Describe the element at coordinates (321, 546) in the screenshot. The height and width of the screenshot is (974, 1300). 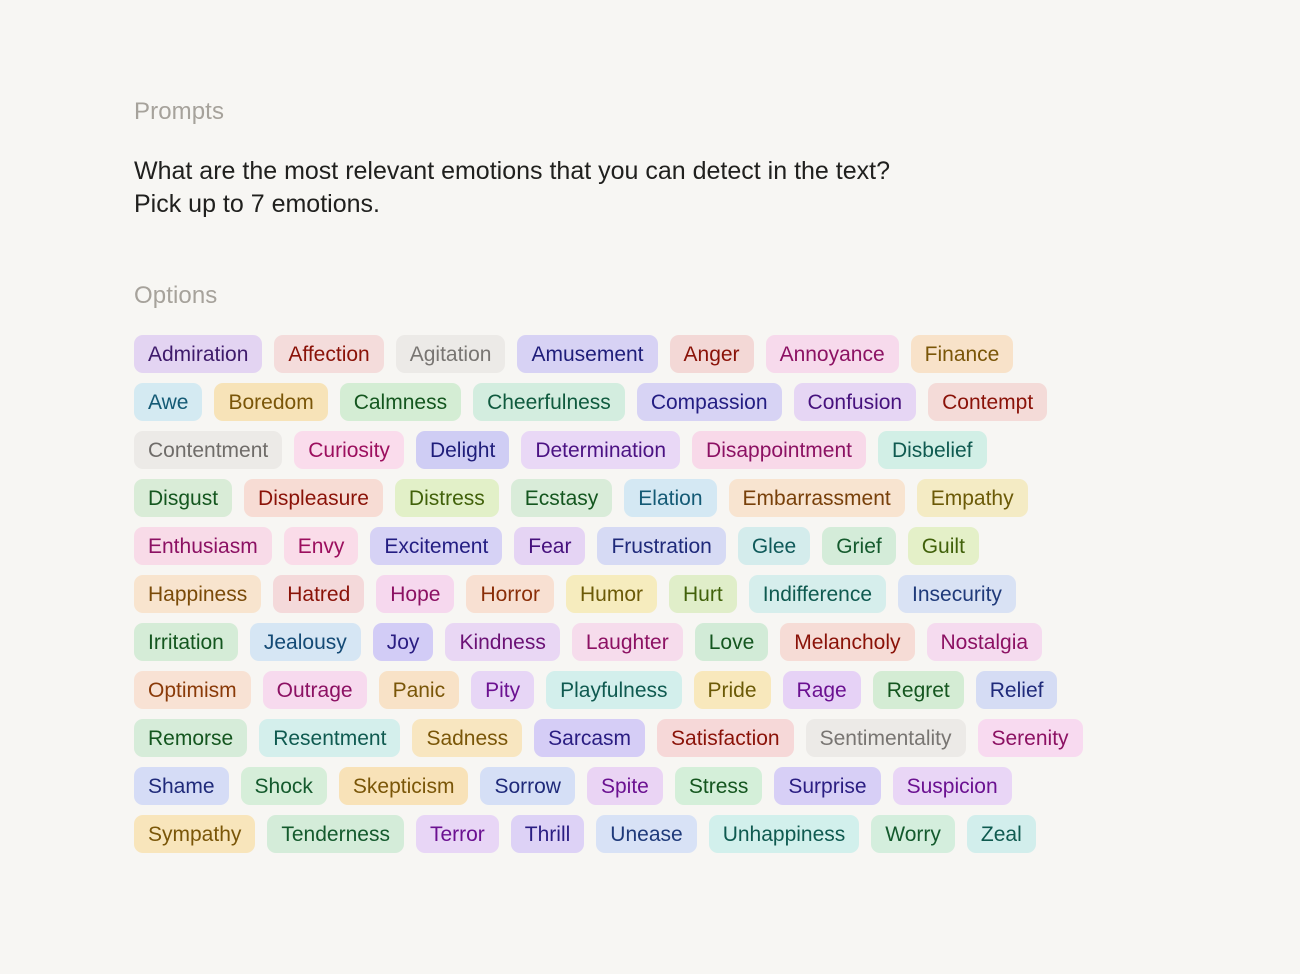
I see `emotion-option-envy: Envy` at that location.